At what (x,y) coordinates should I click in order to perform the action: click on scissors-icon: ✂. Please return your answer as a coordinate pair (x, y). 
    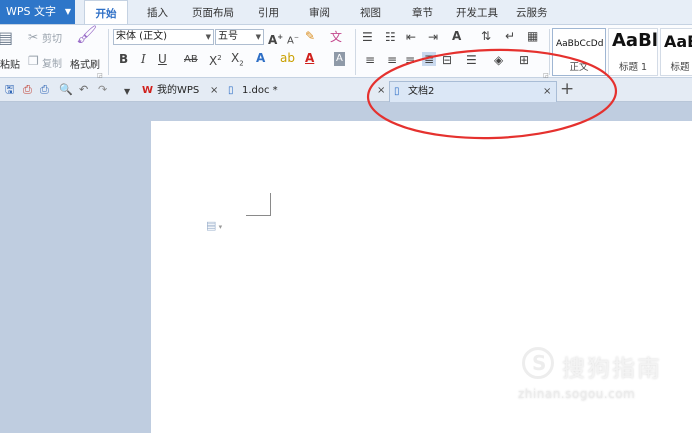
    Looking at the image, I should click on (33, 37).